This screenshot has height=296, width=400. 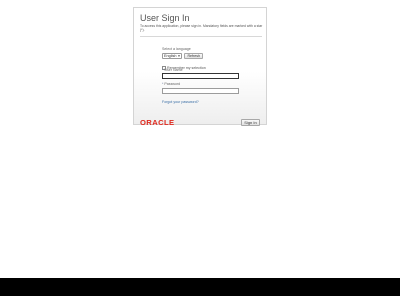 What do you see at coordinates (176, 49) in the screenshot?
I see `language-label: Select a language` at bounding box center [176, 49].